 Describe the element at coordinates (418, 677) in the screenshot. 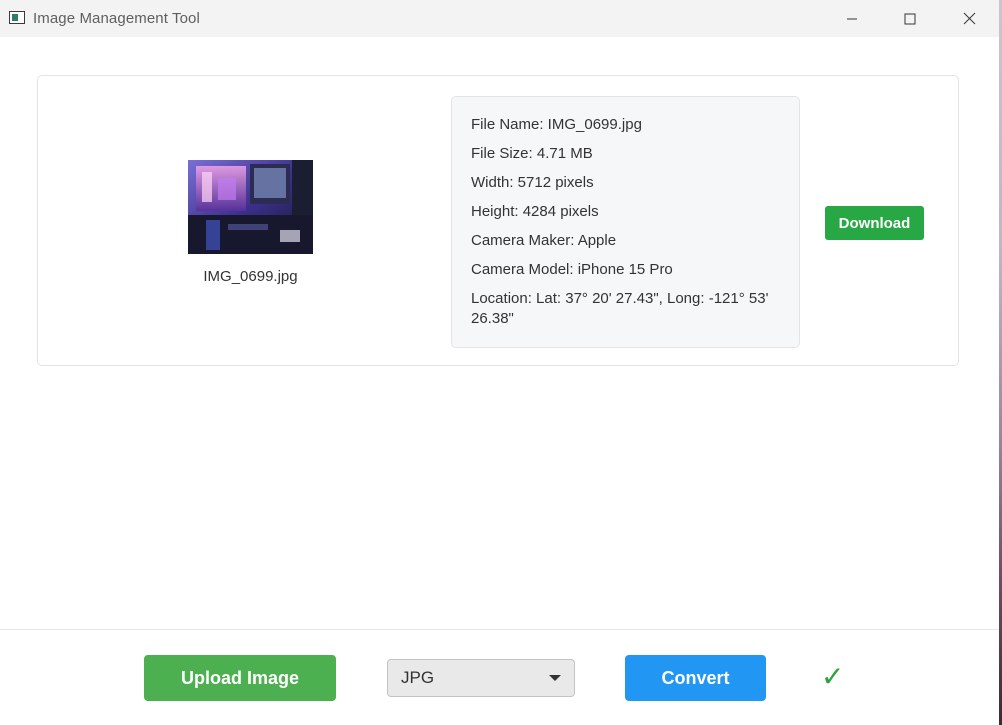

I see `format-select-value: JPG` at that location.